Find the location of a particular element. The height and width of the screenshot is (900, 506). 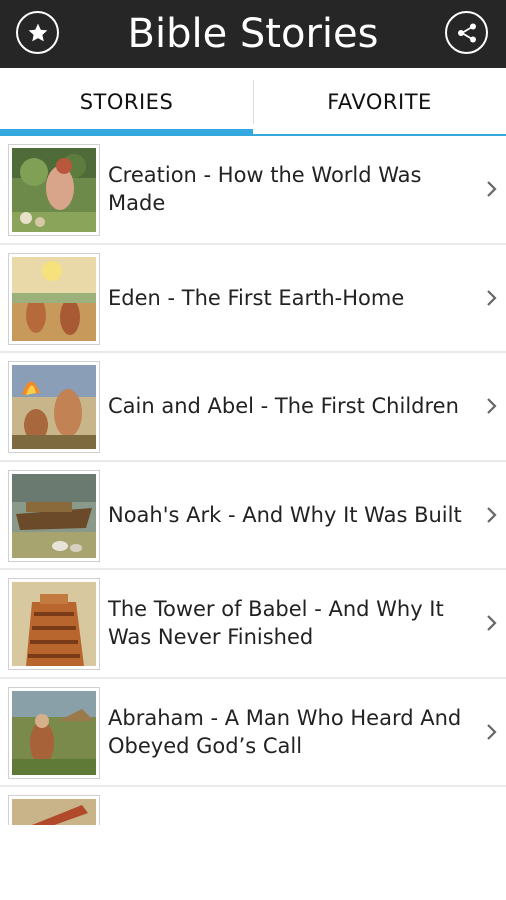

tab-favorite-label: FAVORITE is located at coordinates (379, 102).